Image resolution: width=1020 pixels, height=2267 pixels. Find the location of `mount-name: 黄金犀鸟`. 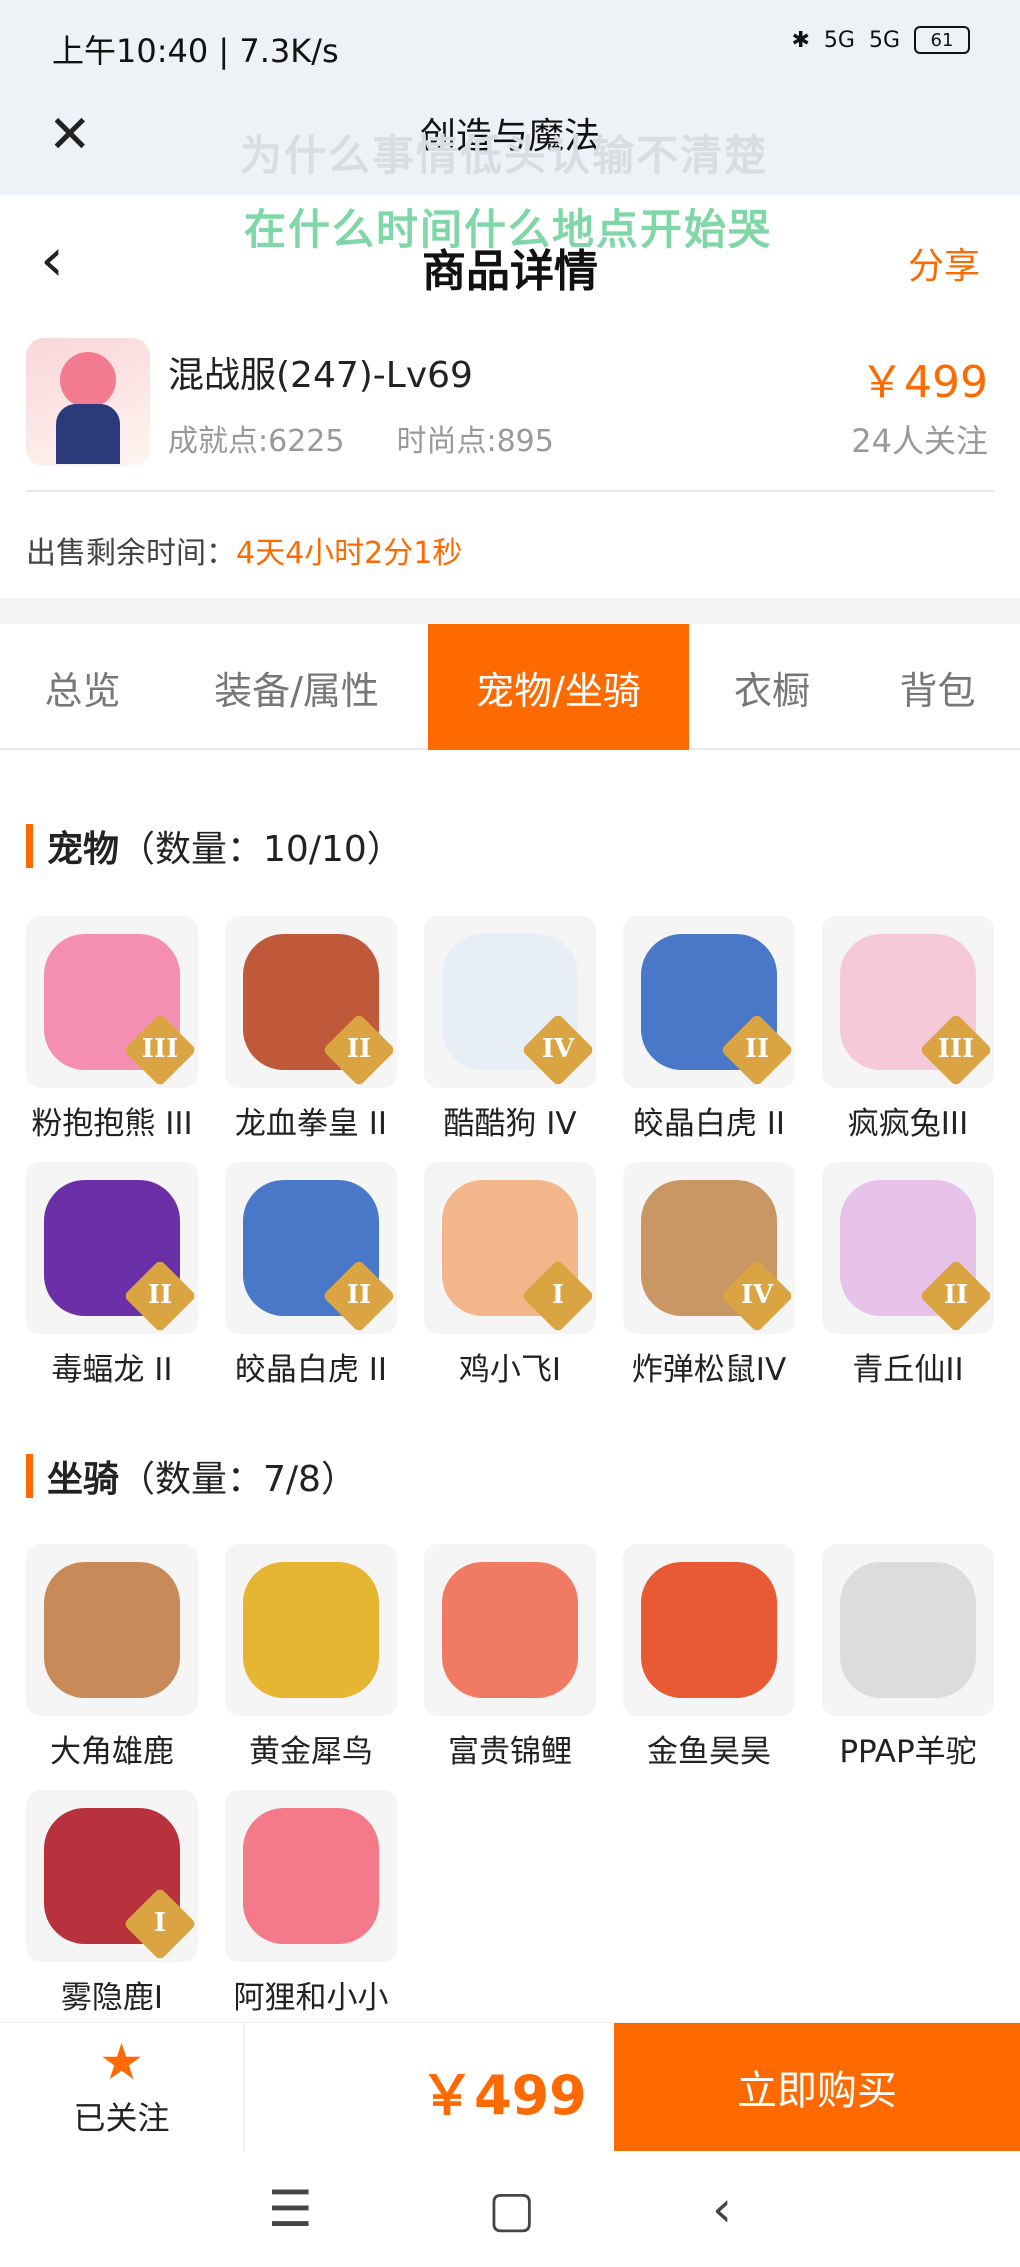

mount-name: 黄金犀鸟 is located at coordinates (311, 1752).